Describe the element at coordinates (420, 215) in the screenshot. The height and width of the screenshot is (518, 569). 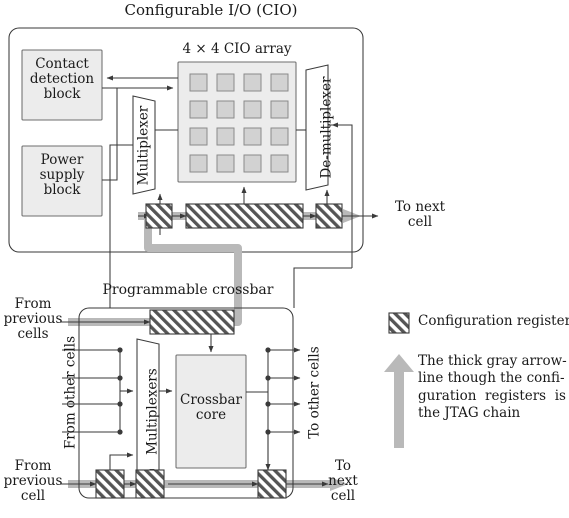
I see `cio-to-next-cell-label: To next cell` at that location.